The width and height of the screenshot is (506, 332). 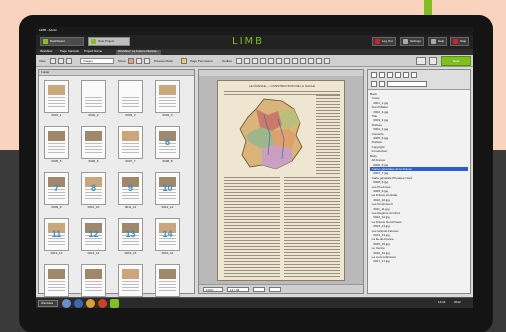 I want to click on stop-button: Stop, so click(x=460, y=41).